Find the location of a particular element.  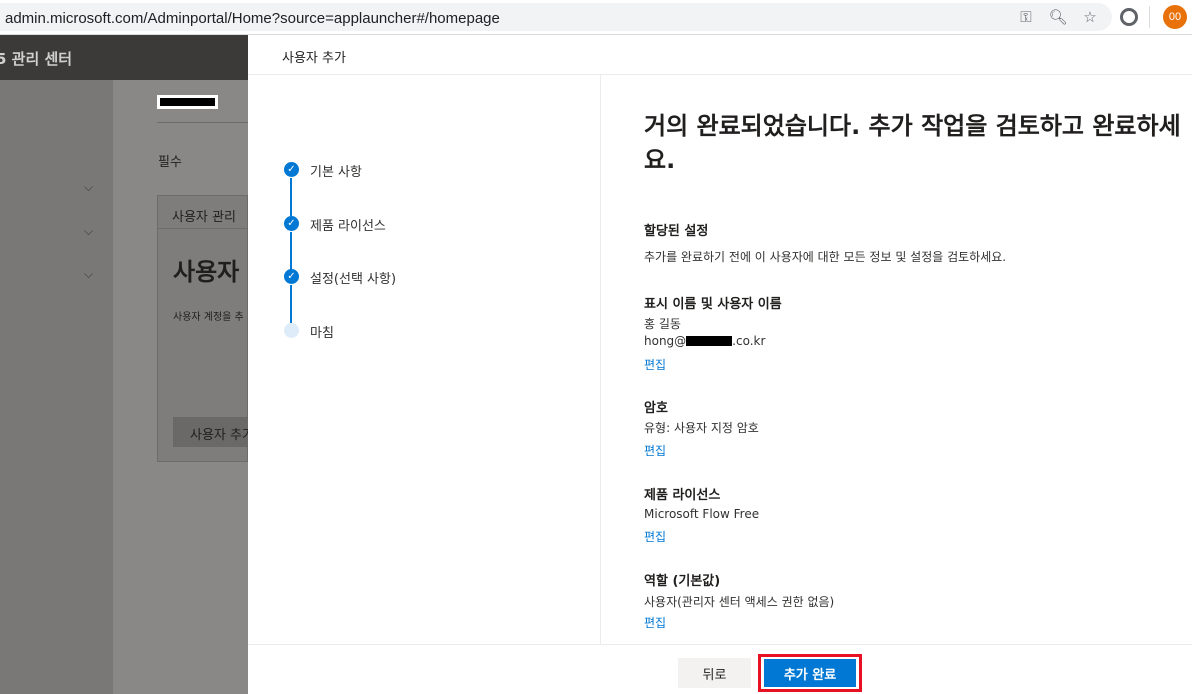

edit-role-link: 편집 is located at coordinates (655, 622).